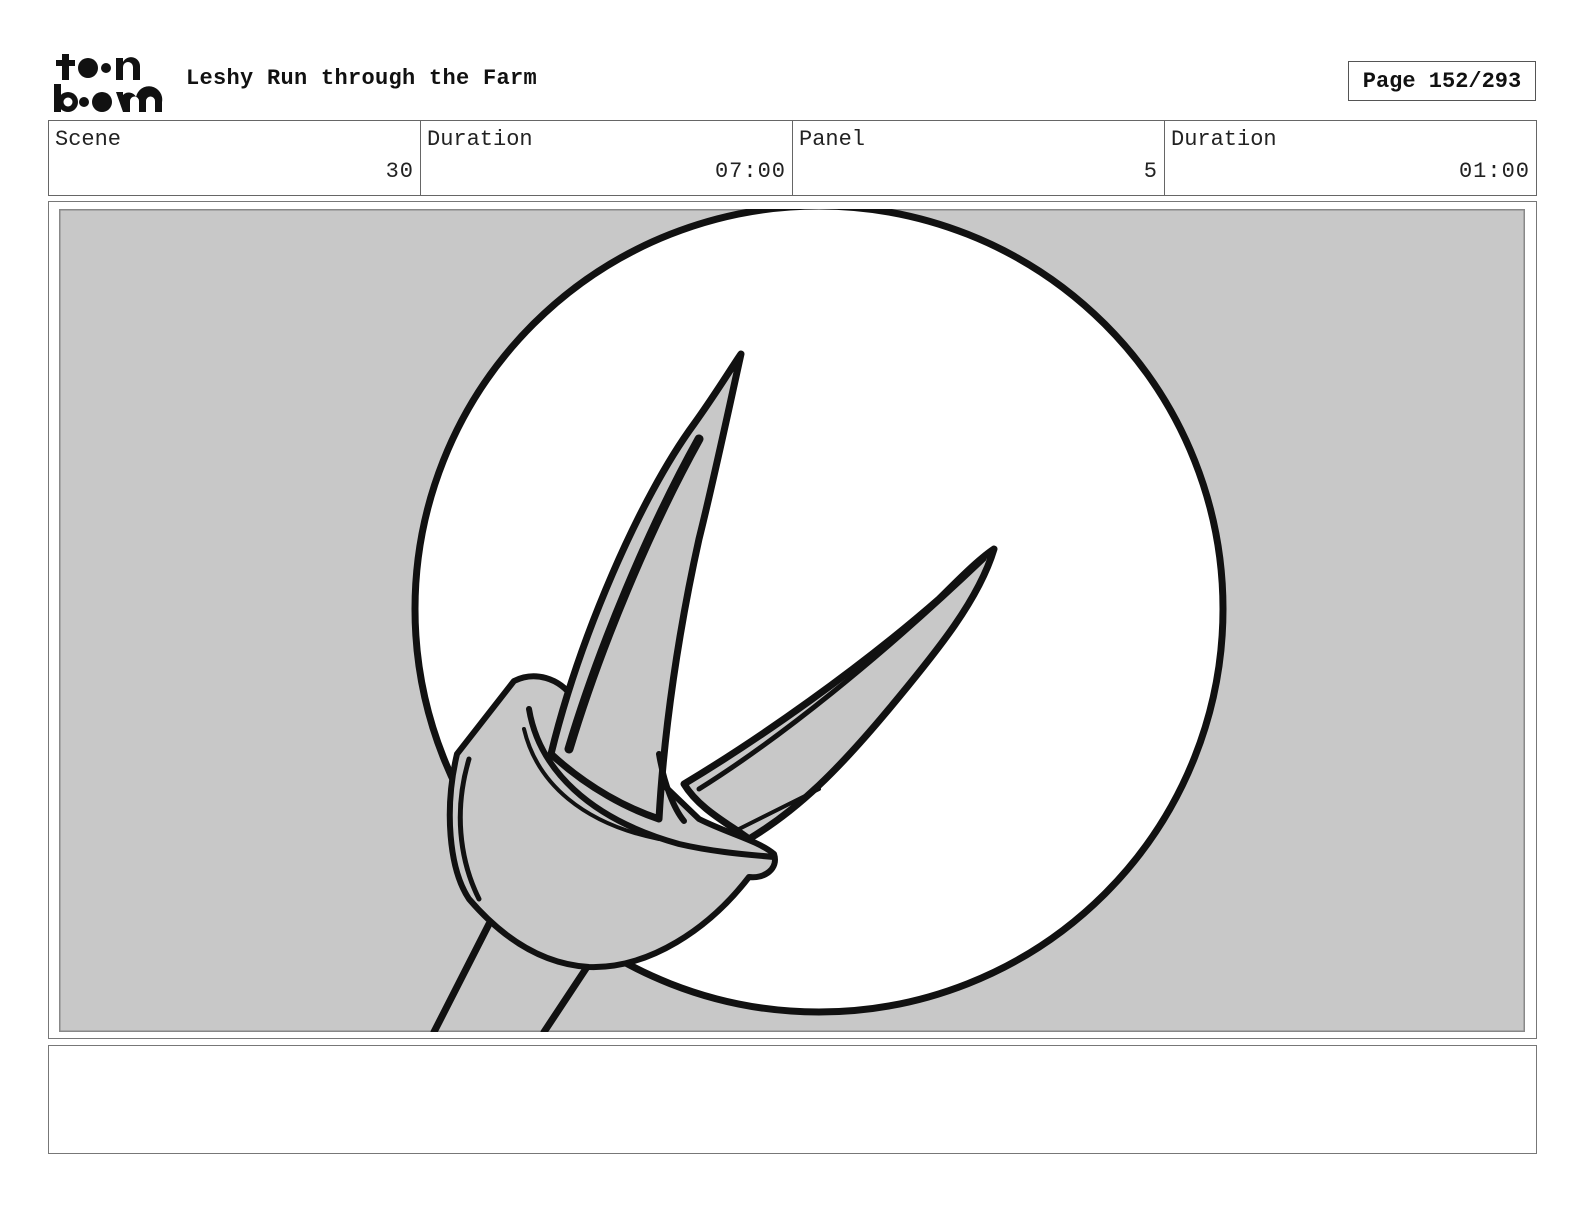 The height and width of the screenshot is (1224, 1584). Describe the element at coordinates (399, 171) in the screenshot. I see `scene-value: 30` at that location.